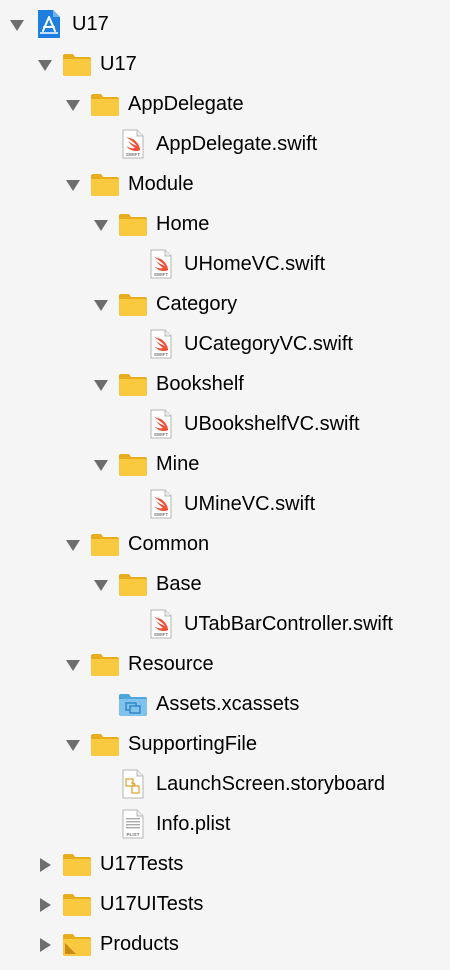 The height and width of the screenshot is (970, 450). I want to click on tree-row-module: Module, so click(225, 184).